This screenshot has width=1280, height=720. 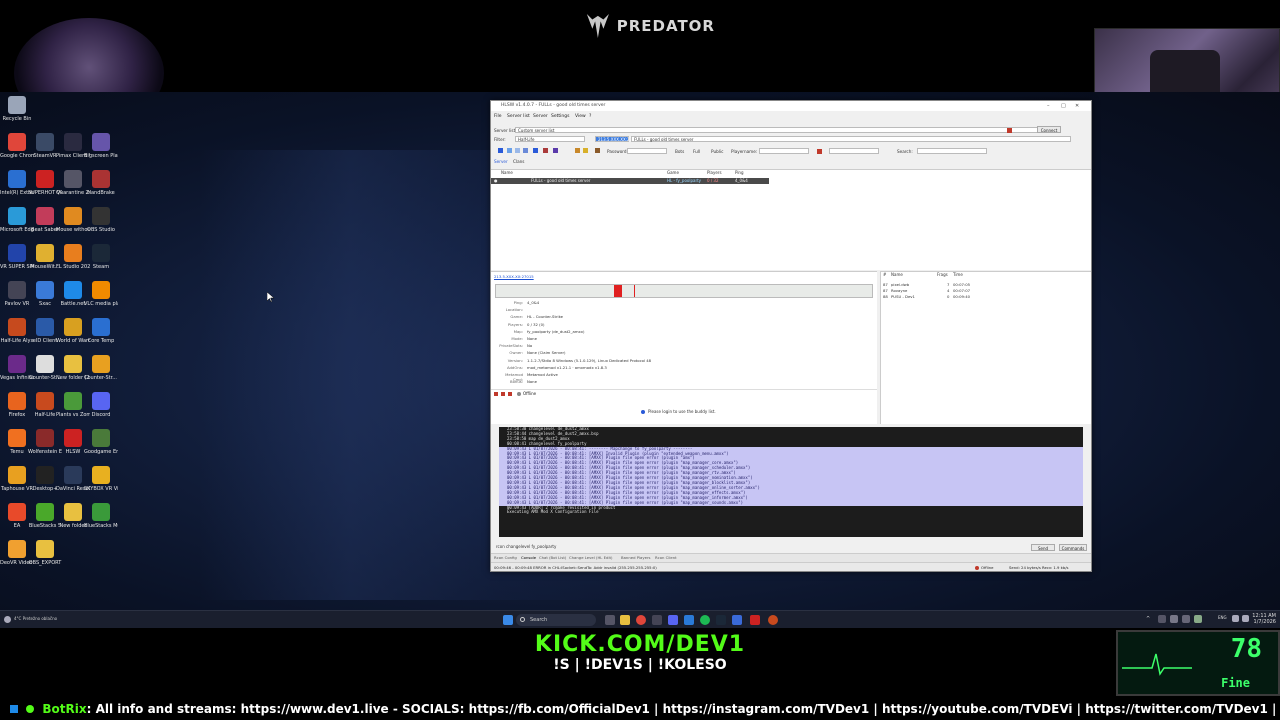 What do you see at coordinates (101, 220) in the screenshot?
I see `desktop-icon: OBS Studio` at bounding box center [101, 220].